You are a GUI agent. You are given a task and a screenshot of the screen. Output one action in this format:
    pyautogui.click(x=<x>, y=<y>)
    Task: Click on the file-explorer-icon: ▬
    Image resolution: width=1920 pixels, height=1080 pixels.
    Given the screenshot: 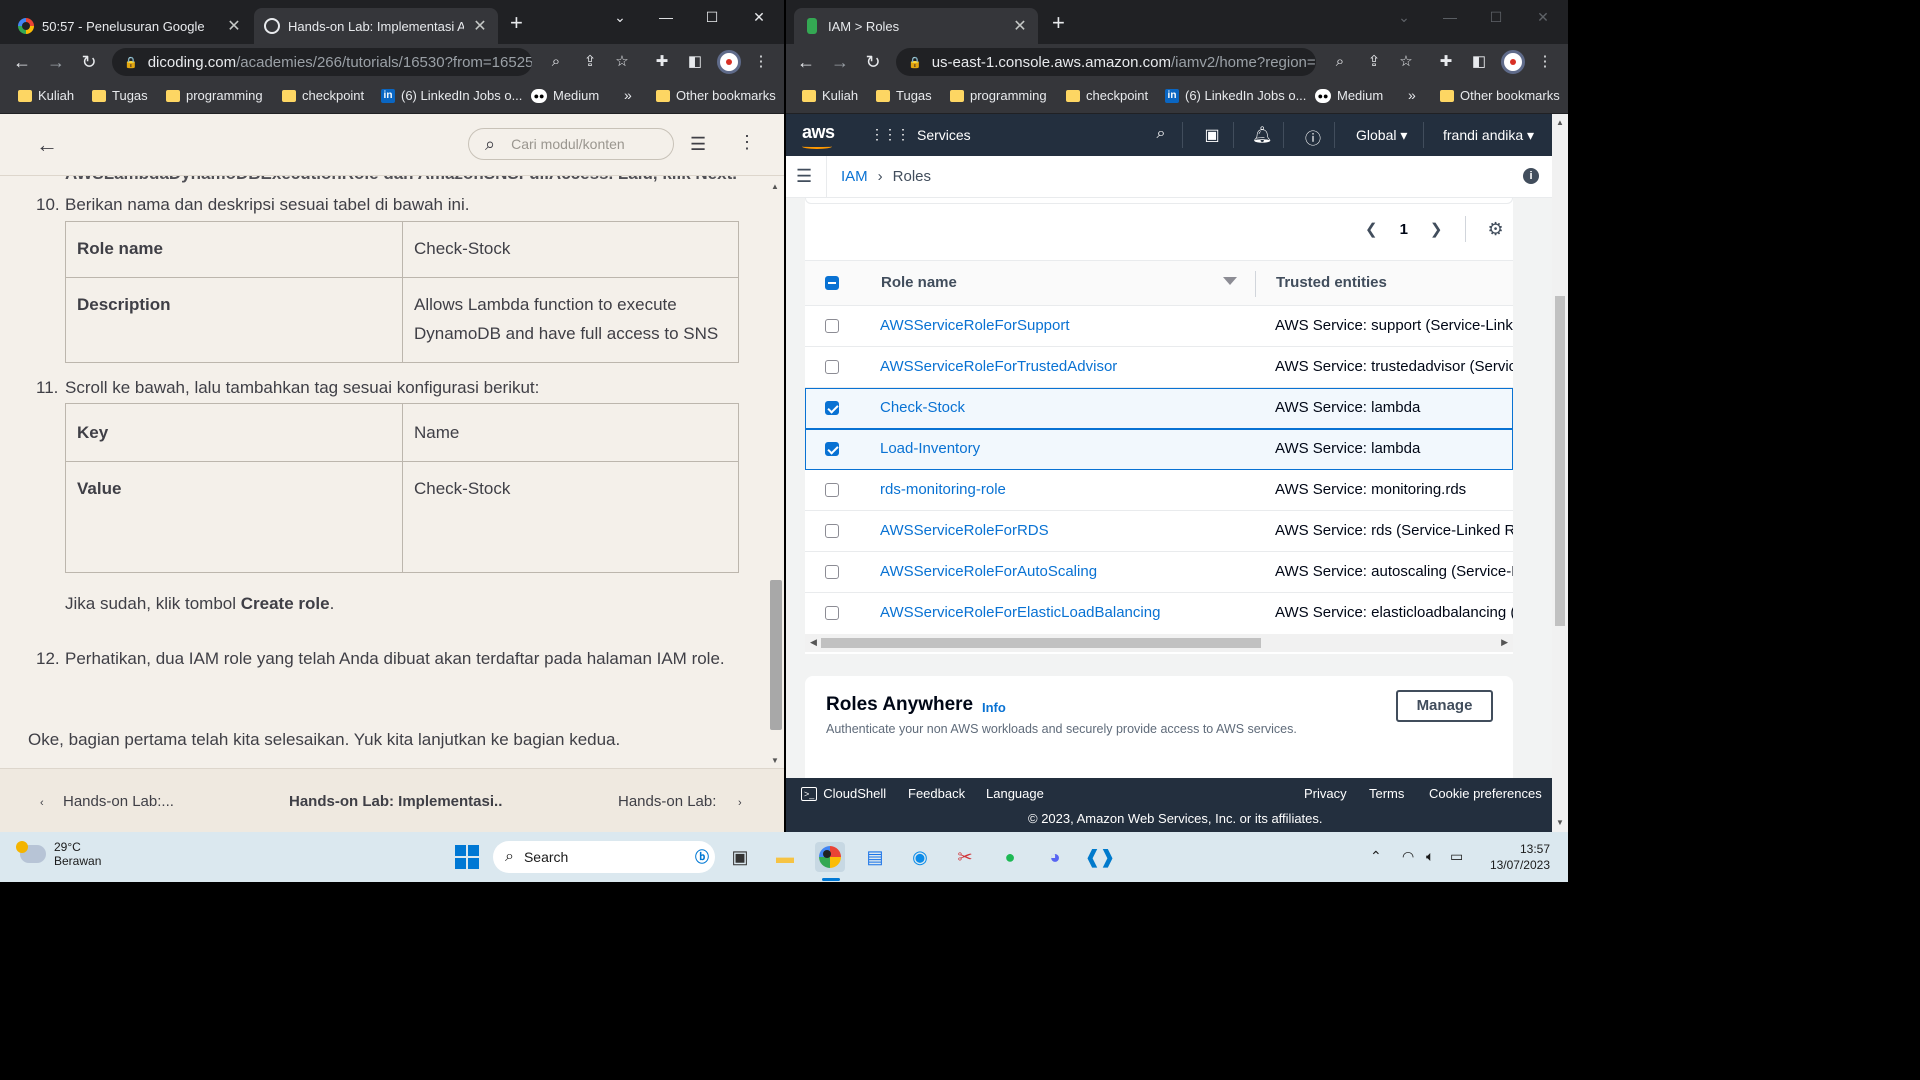 What is the action you would take?
    pyautogui.click(x=785, y=857)
    